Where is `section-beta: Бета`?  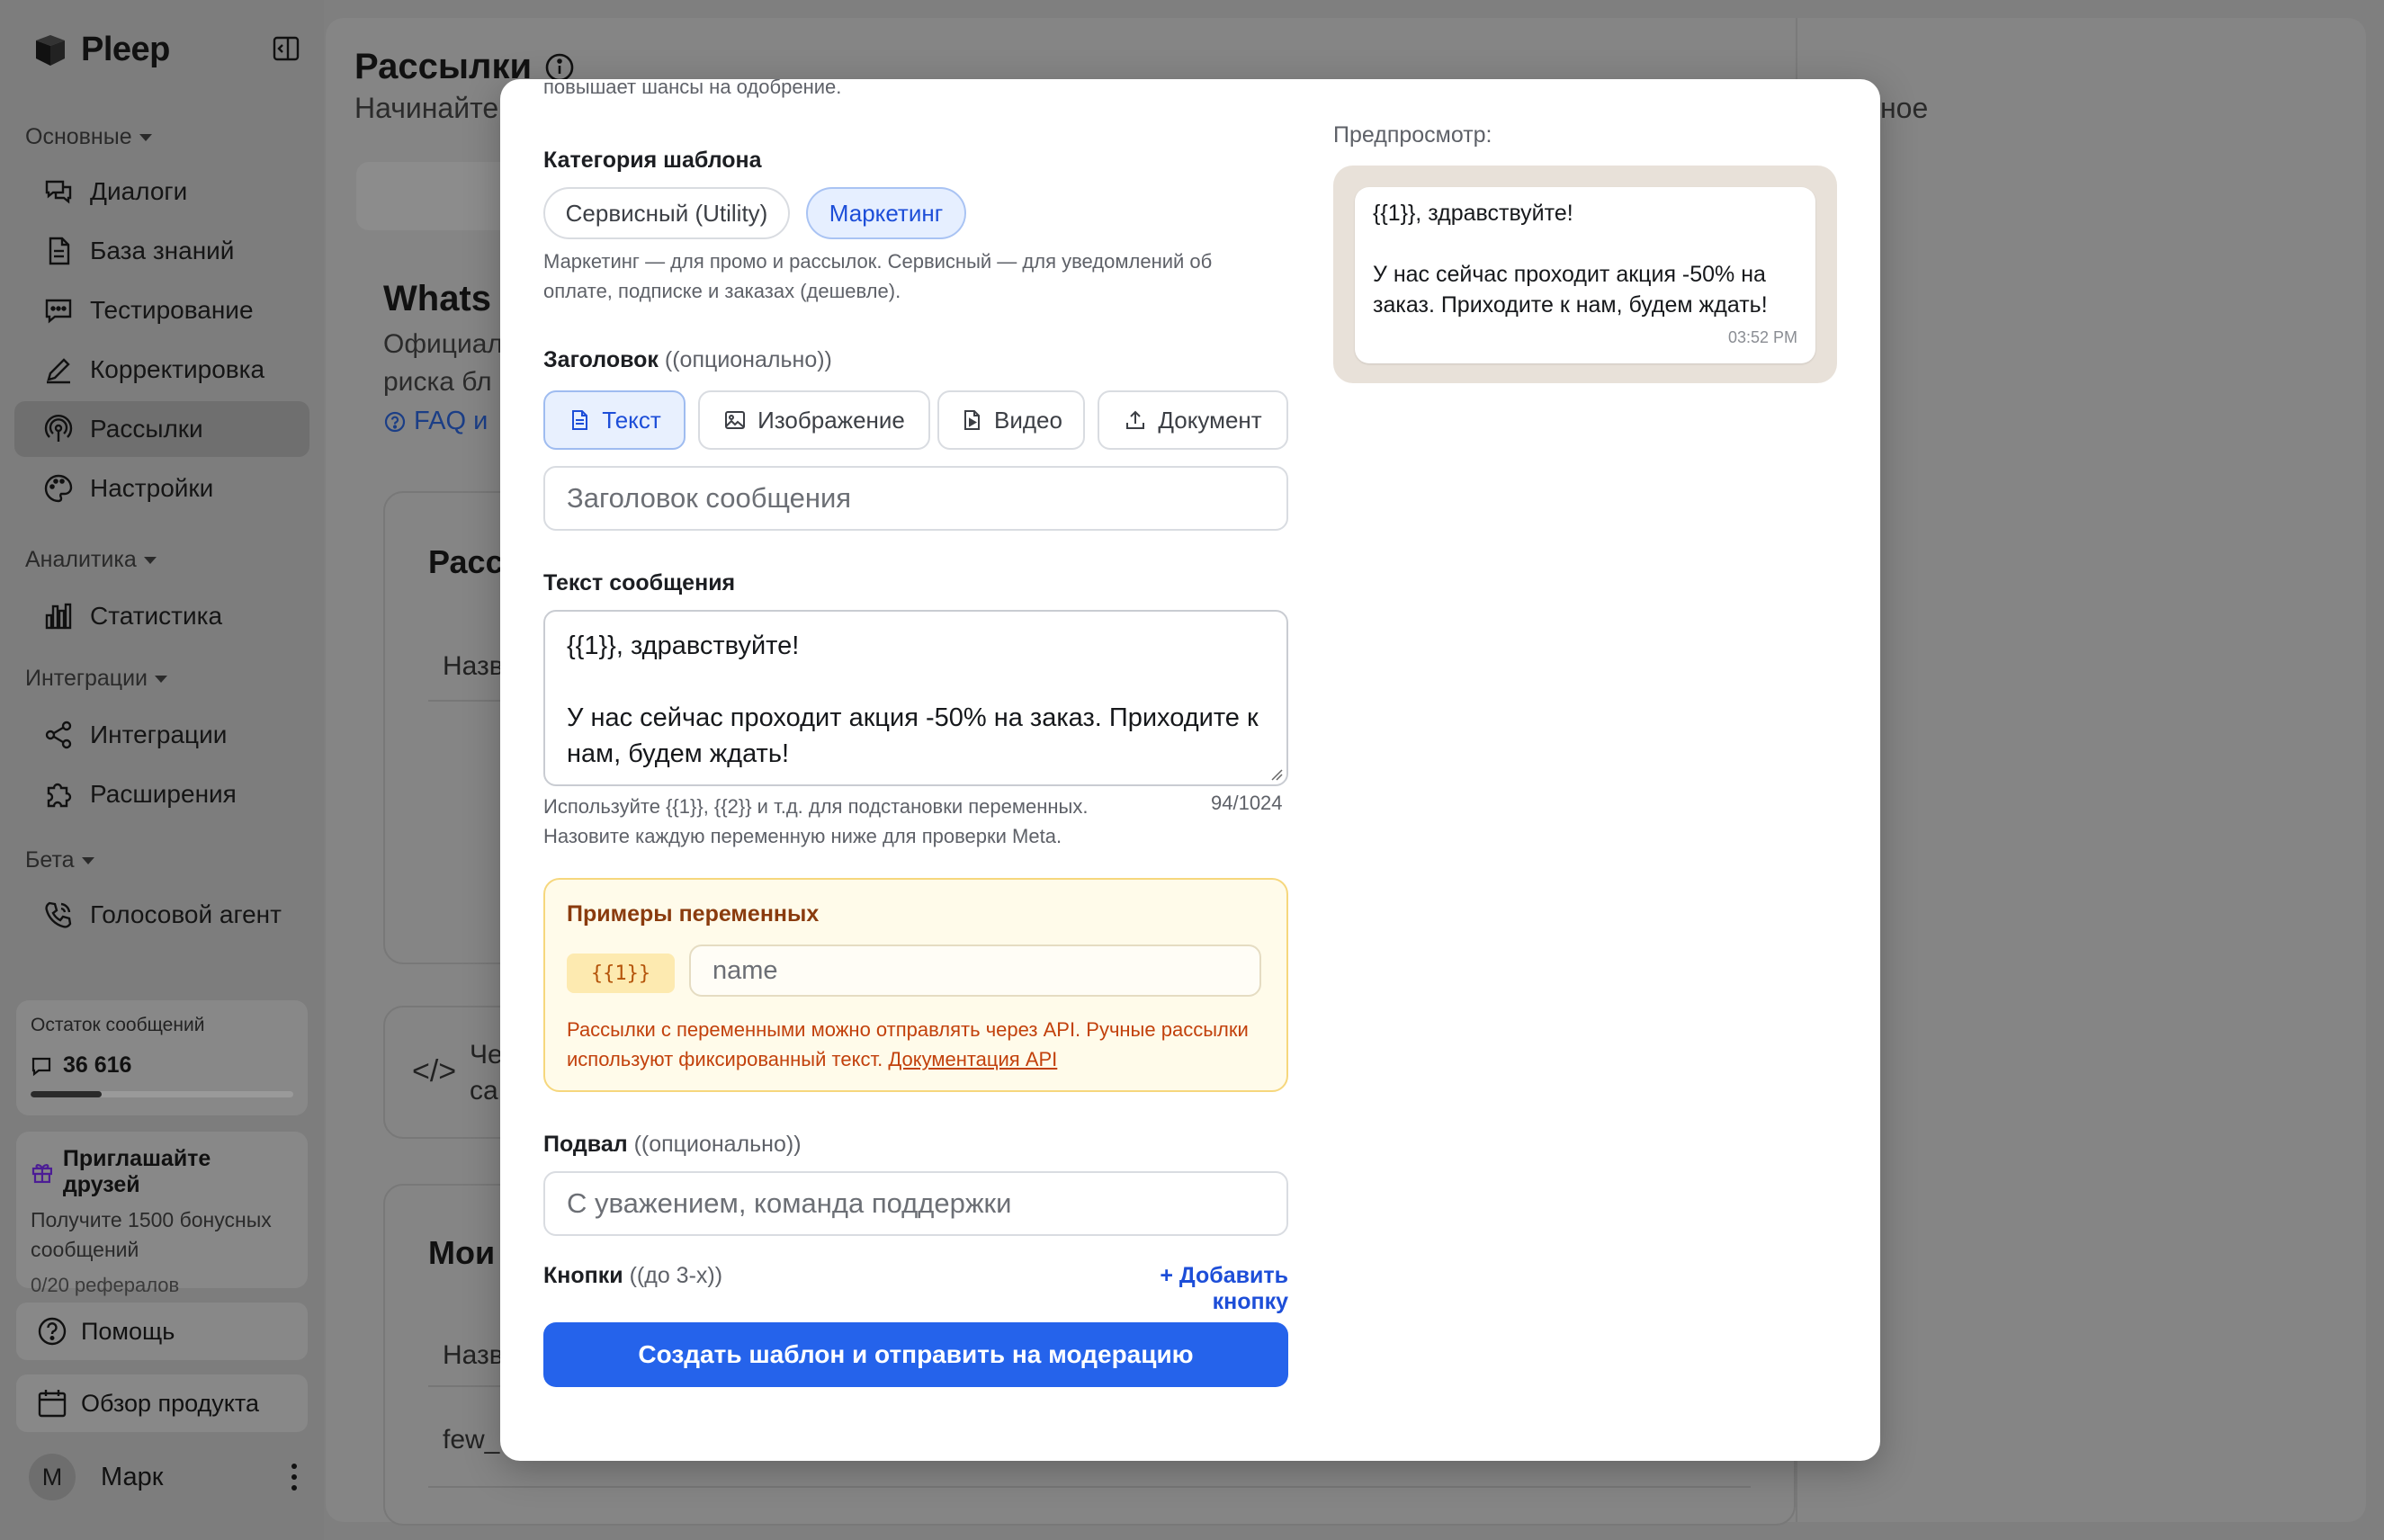
section-beta: Бета is located at coordinates (59, 860).